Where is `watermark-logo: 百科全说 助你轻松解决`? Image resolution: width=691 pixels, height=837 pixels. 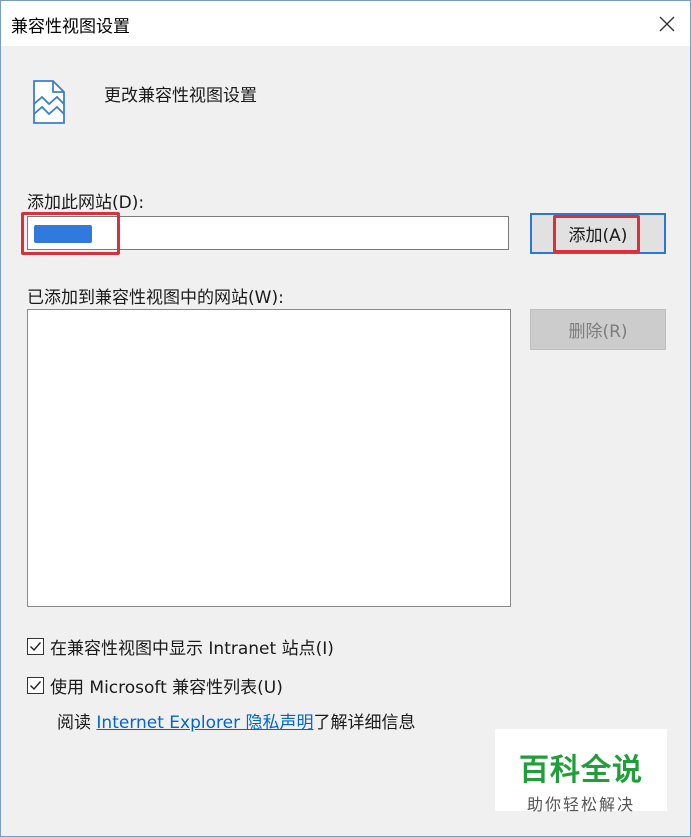
watermark-logo: 百科全说 助你轻松解决 is located at coordinates (581, 771).